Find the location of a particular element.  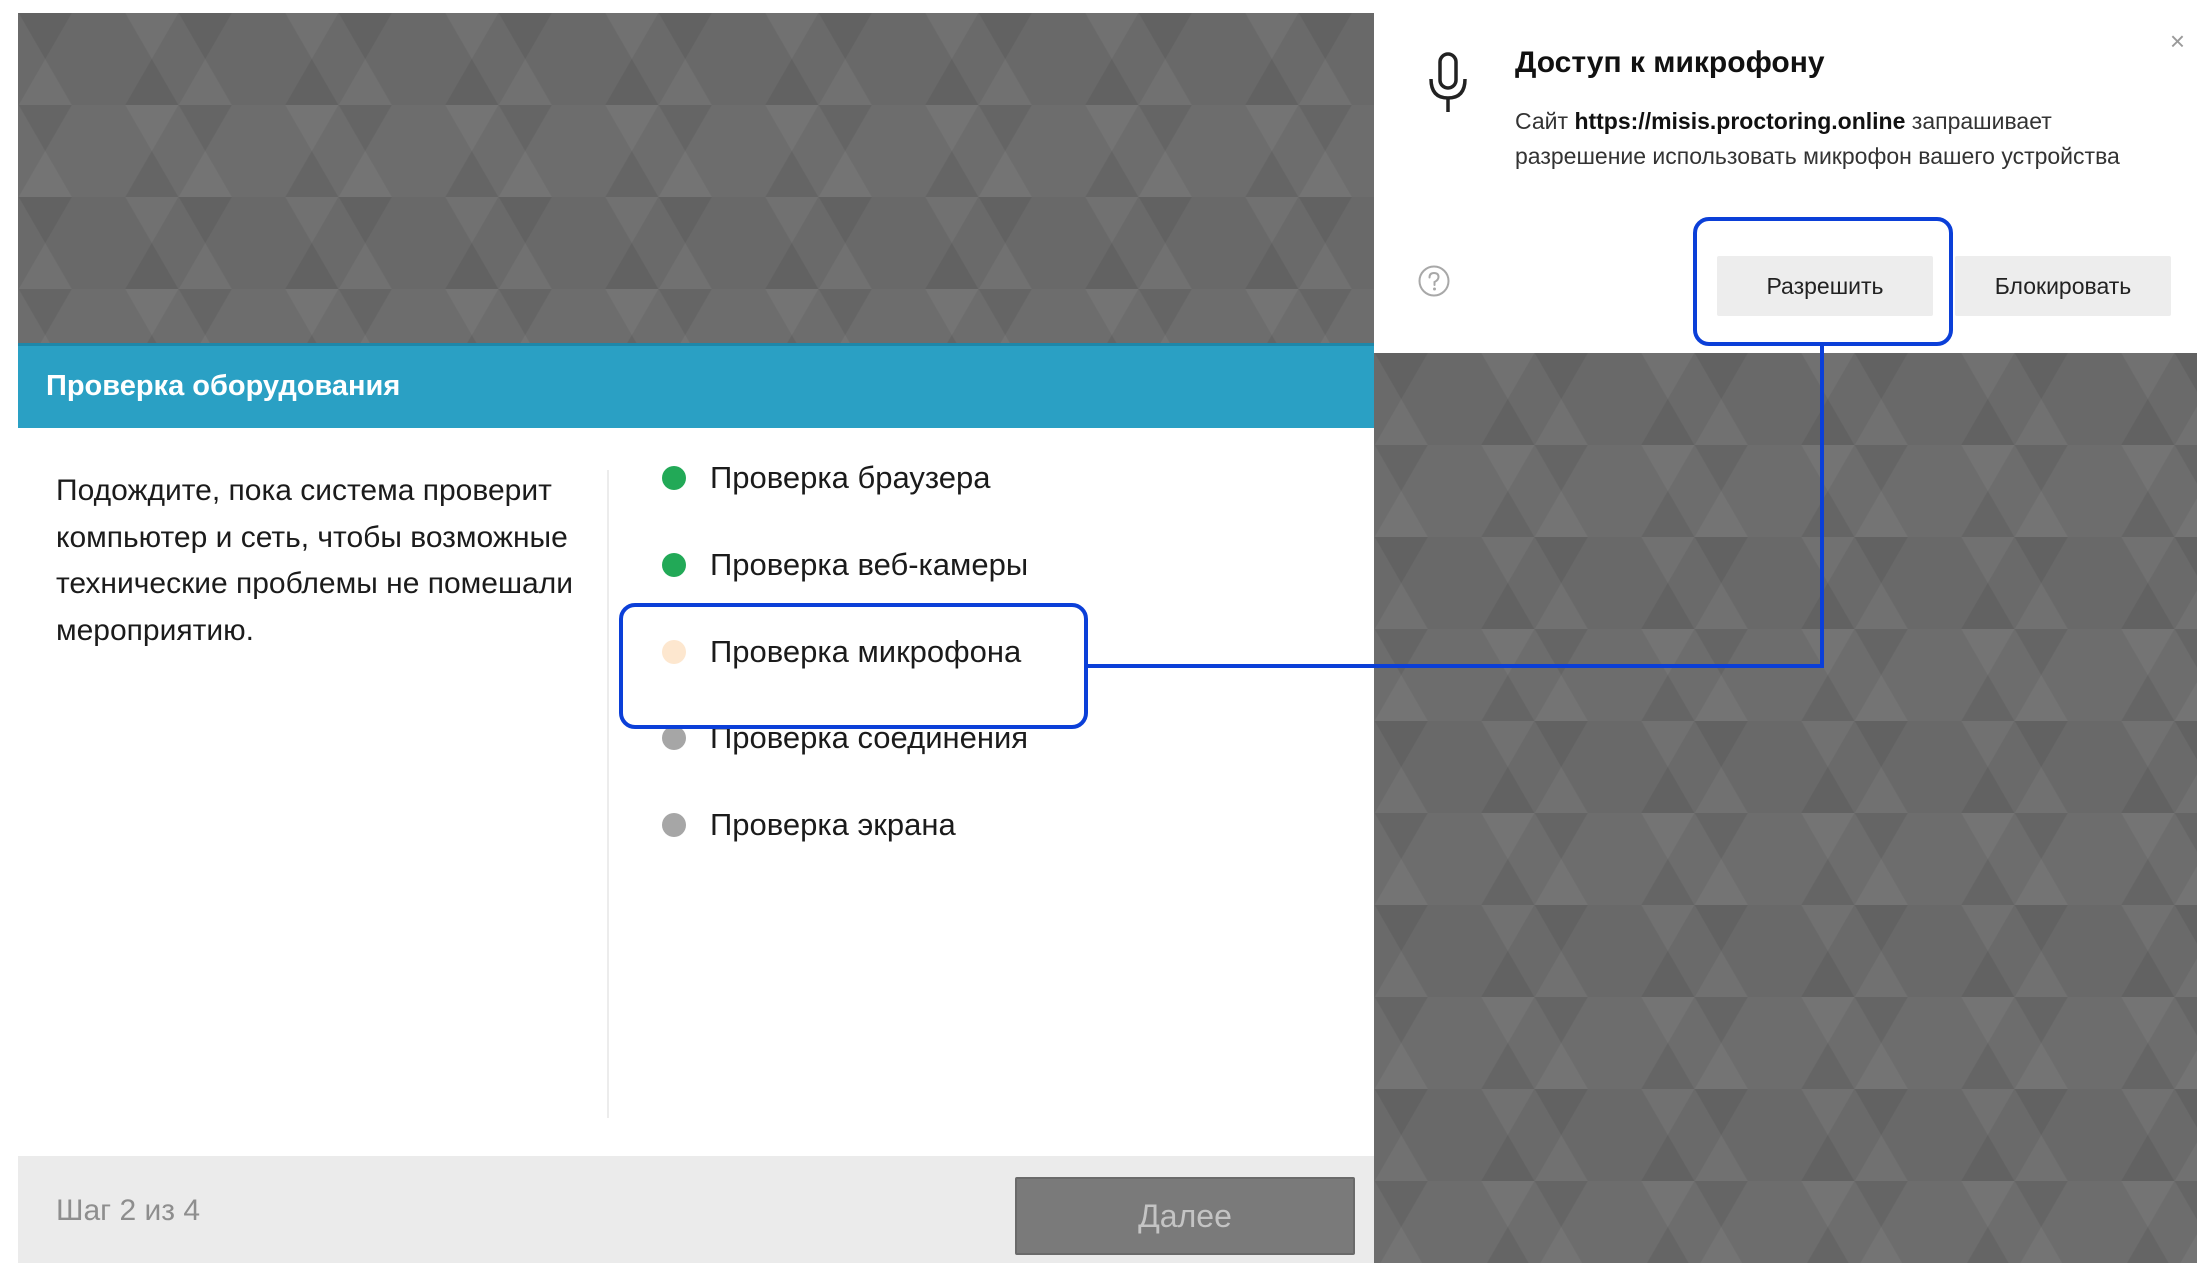

check-item-webcam: Проверка веб-камеры is located at coordinates (845, 565).